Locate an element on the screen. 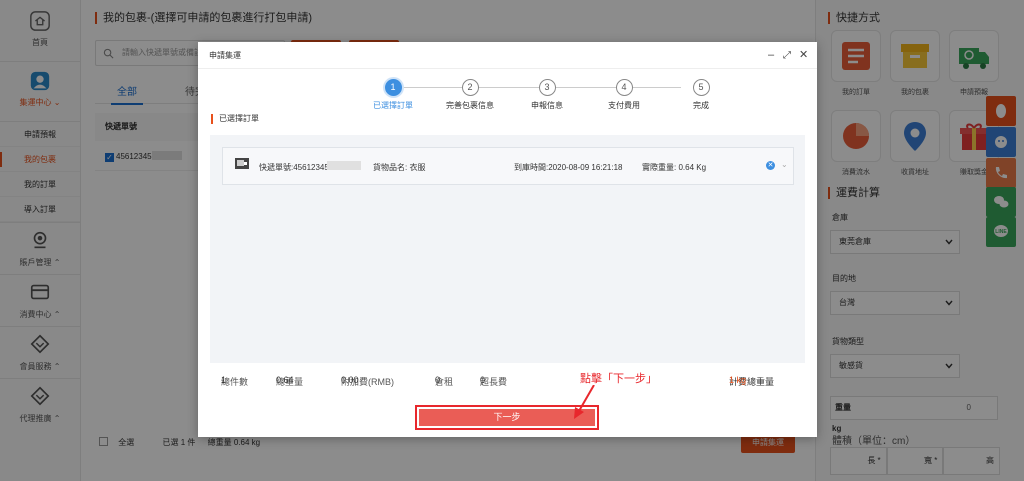 This screenshot has height=481, width=1024. step-3: 3 申報信息 is located at coordinates (547, 95).